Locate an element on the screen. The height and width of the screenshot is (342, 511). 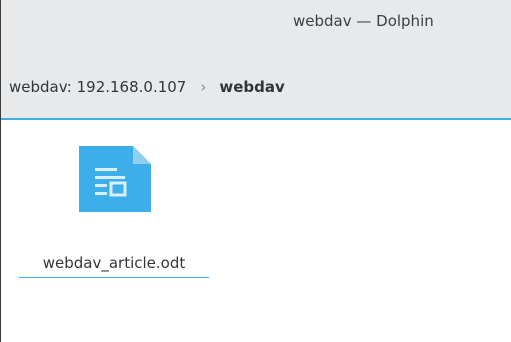
breadcrumb-root: webdav: 192.168.0.107 is located at coordinates (97, 87).